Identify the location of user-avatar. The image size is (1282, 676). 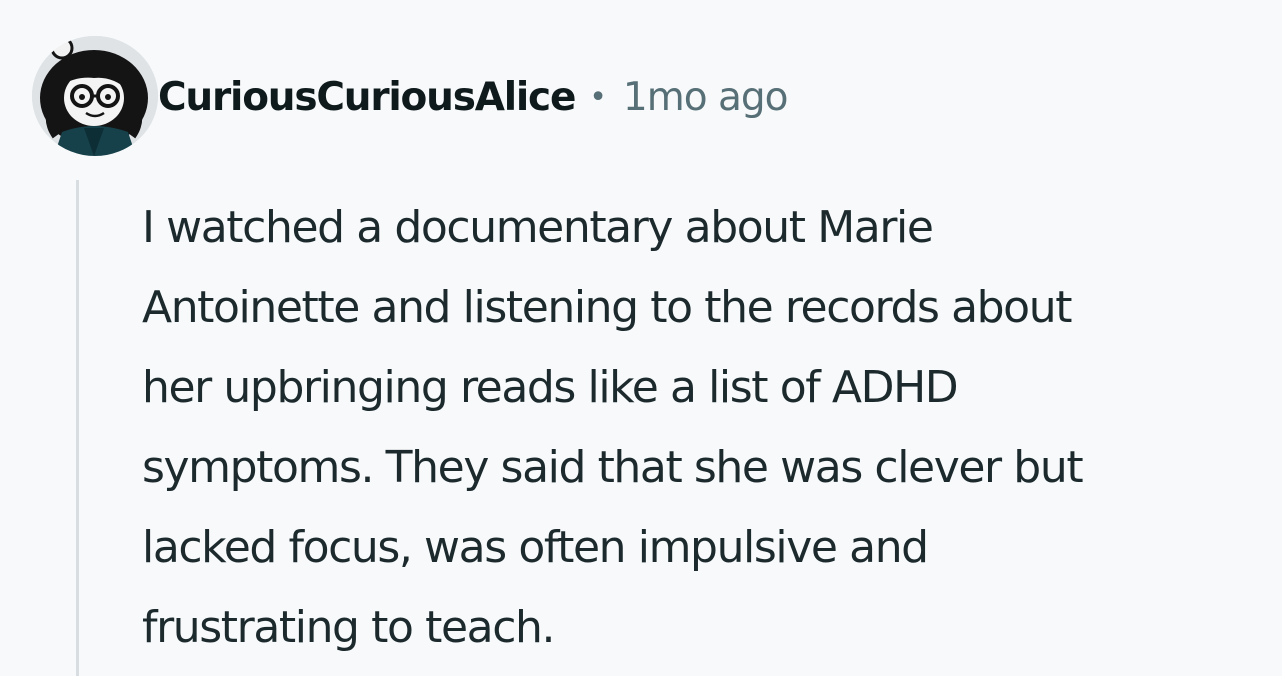
(95, 96).